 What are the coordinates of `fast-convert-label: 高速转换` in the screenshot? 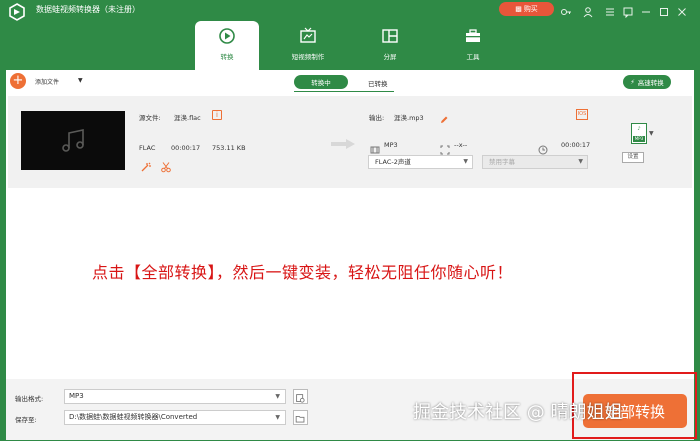 It's located at (650, 83).